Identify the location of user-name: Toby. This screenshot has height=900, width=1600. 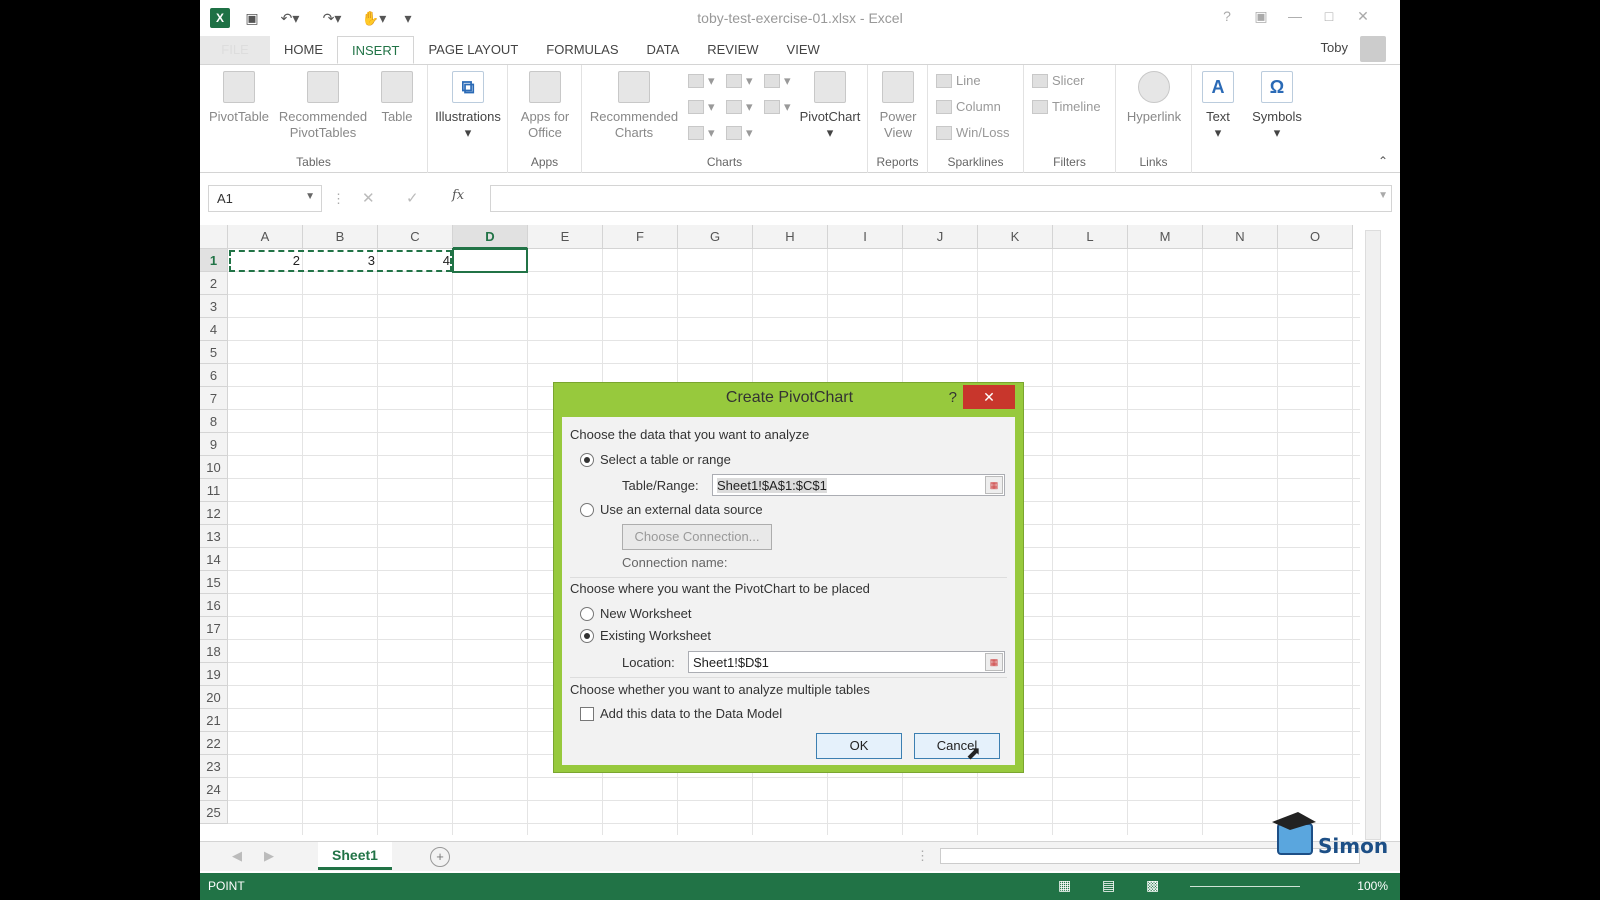
(1334, 47).